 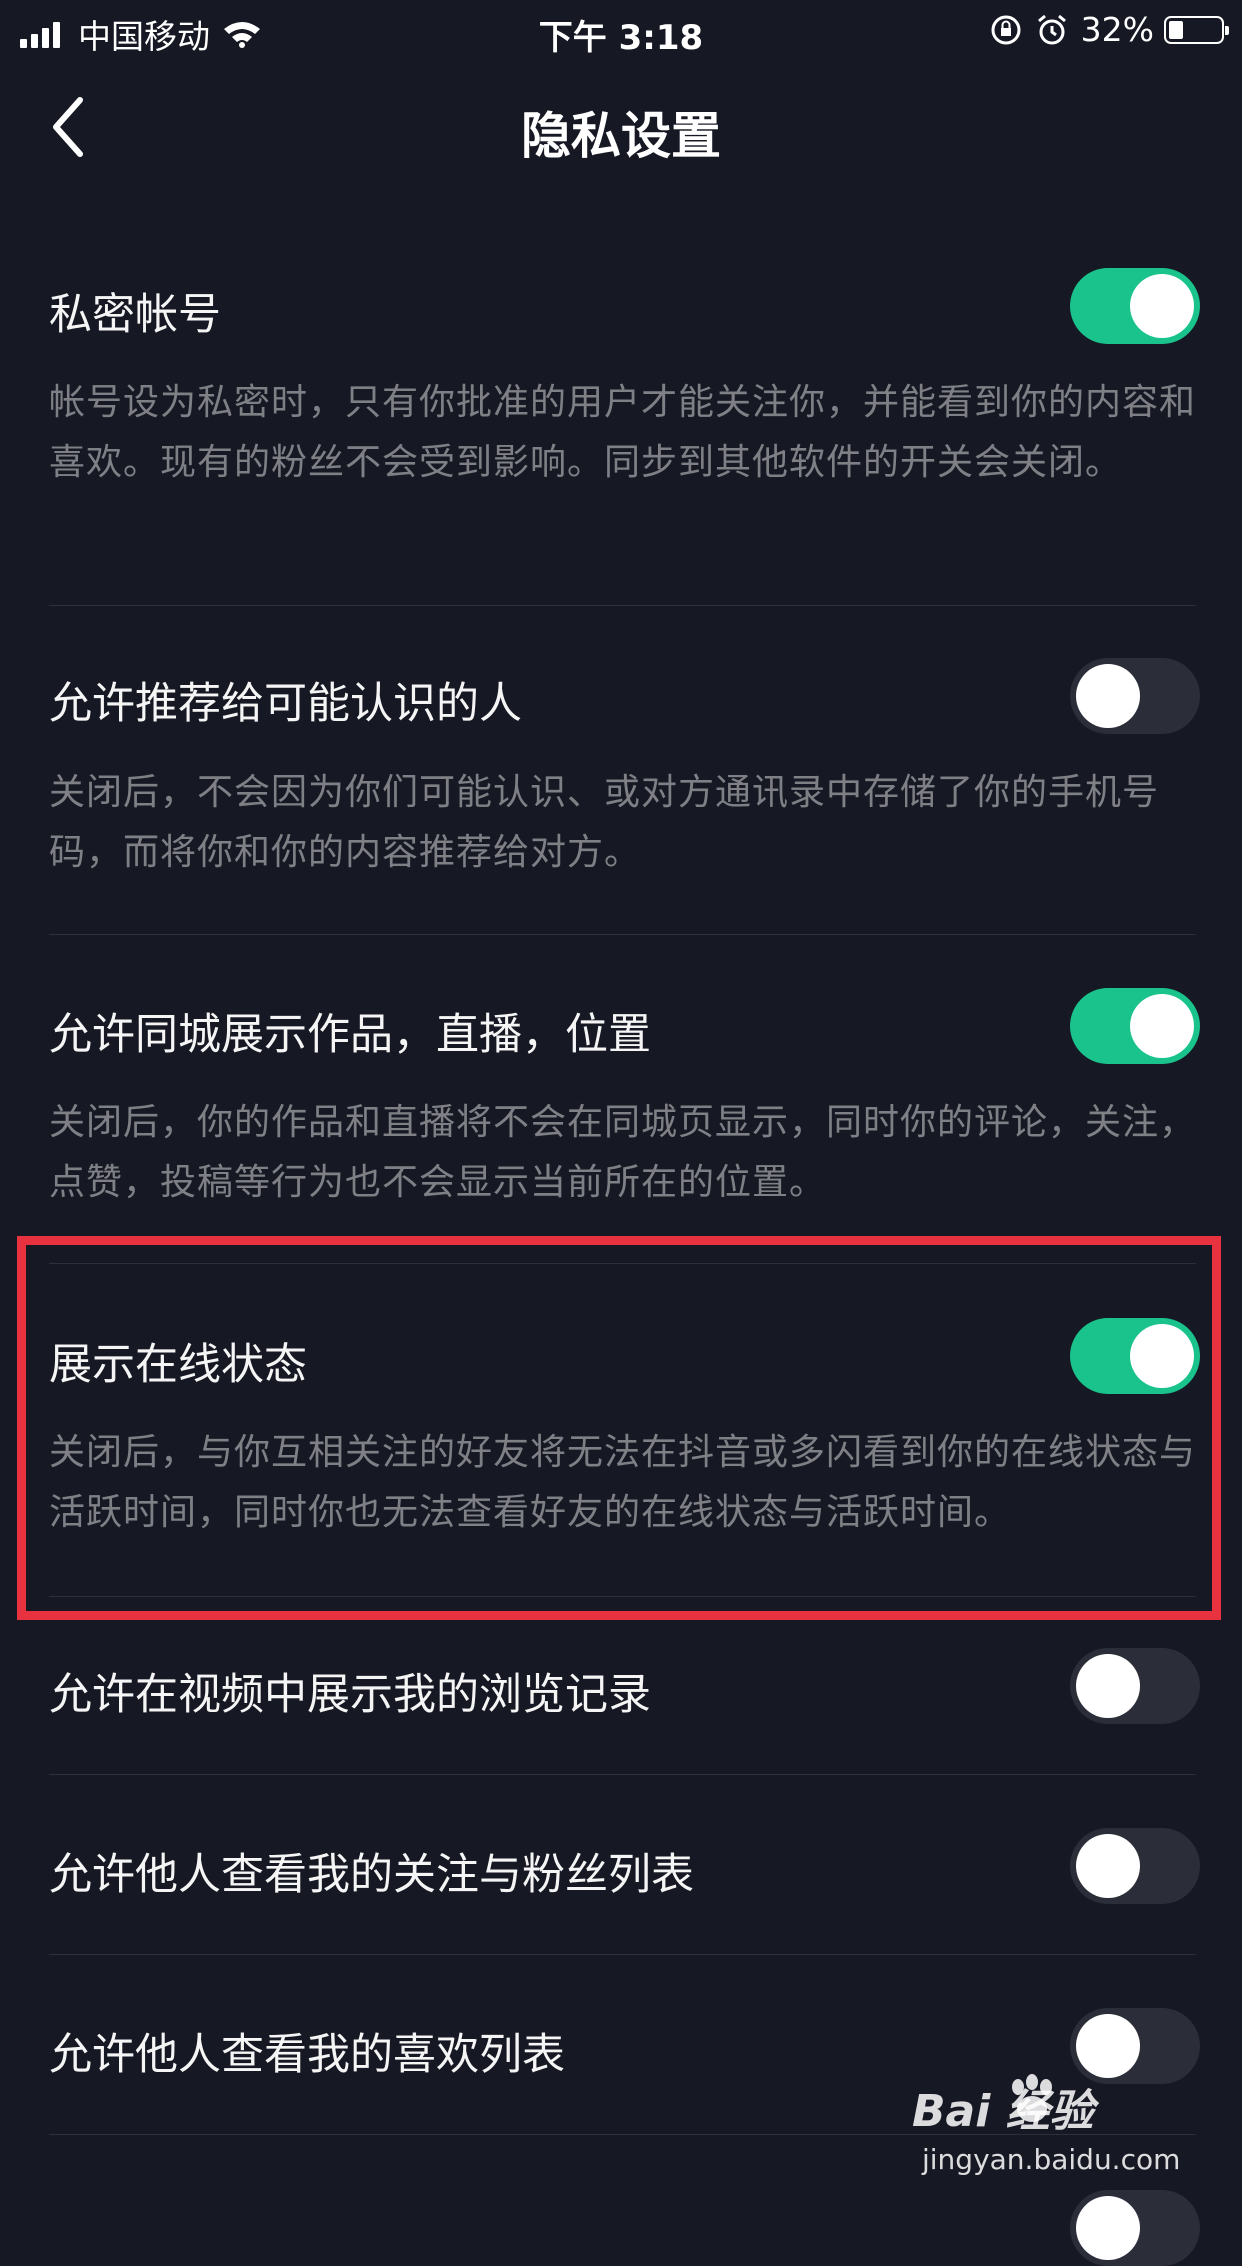 What do you see at coordinates (285, 704) in the screenshot?
I see `setting-label: 允许推荐给可能认识的人` at bounding box center [285, 704].